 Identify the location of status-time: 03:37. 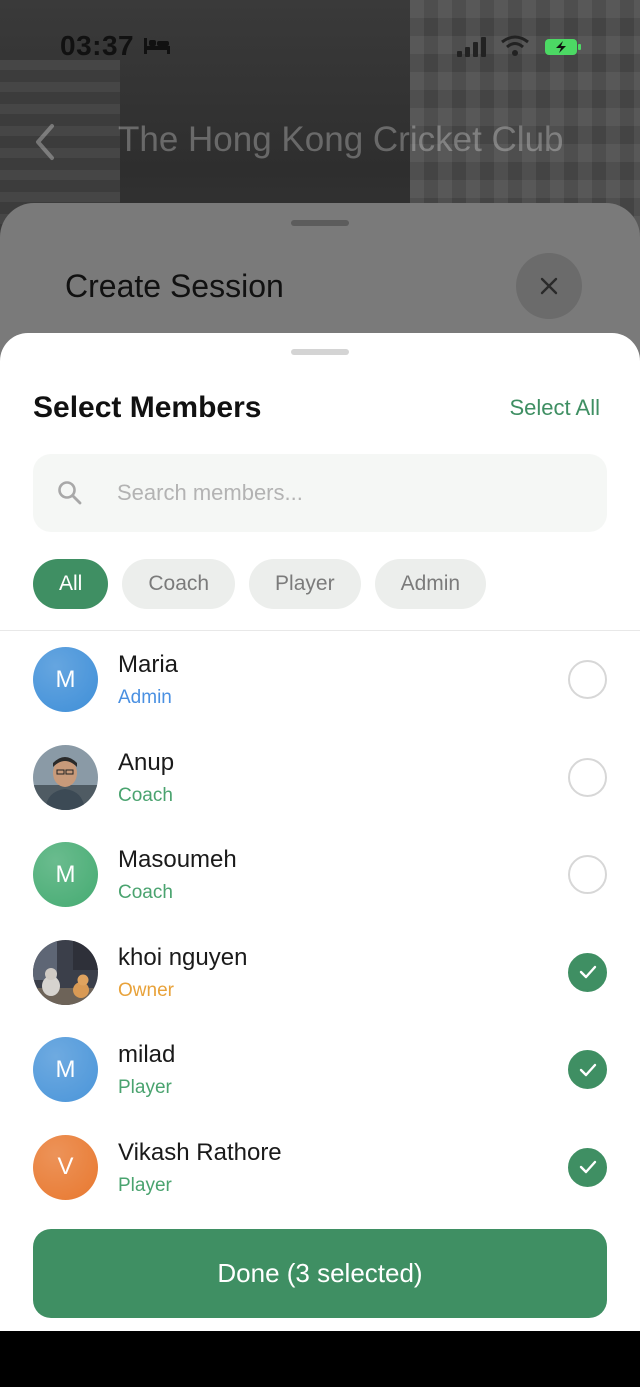
(97, 45).